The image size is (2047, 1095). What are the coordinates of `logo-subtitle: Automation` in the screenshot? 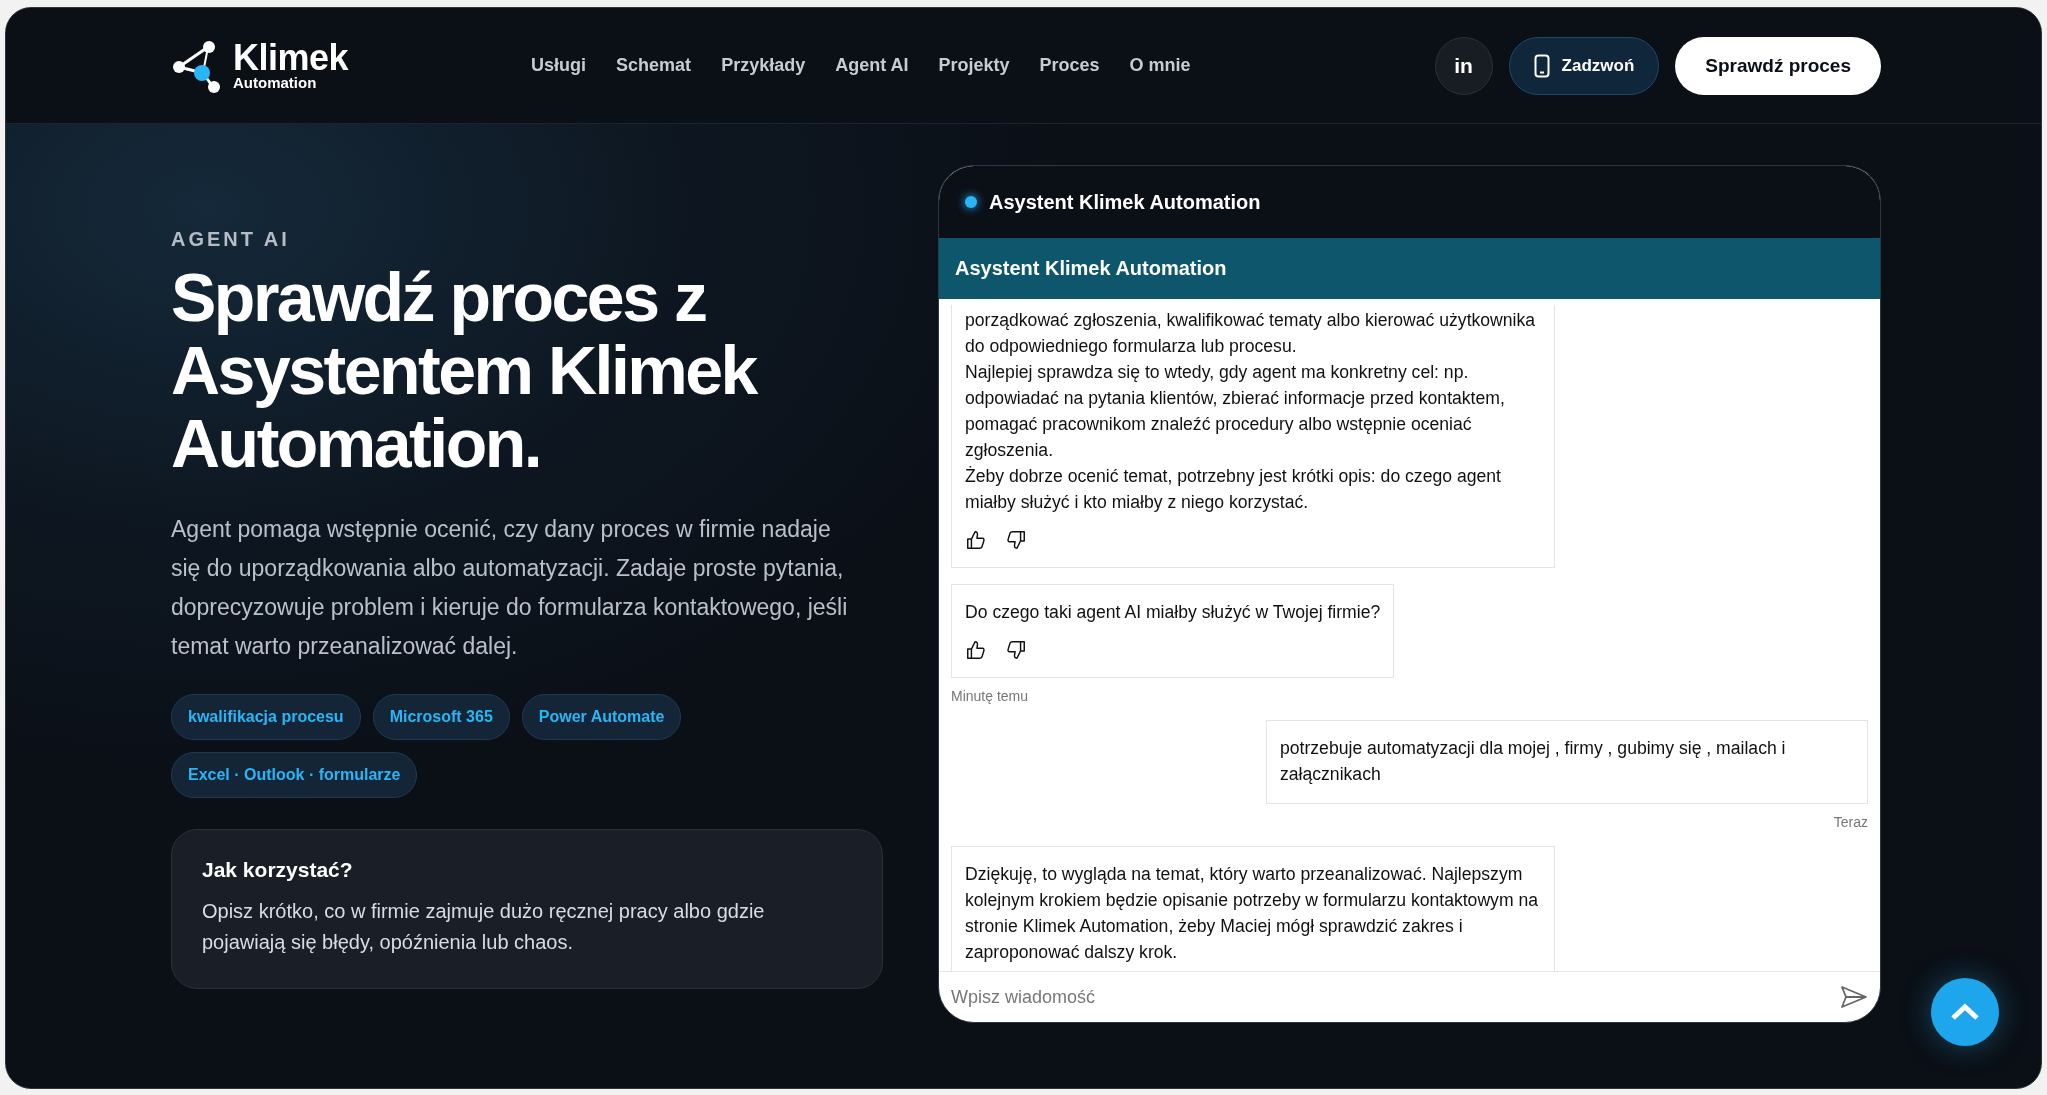 It's located at (275, 82).